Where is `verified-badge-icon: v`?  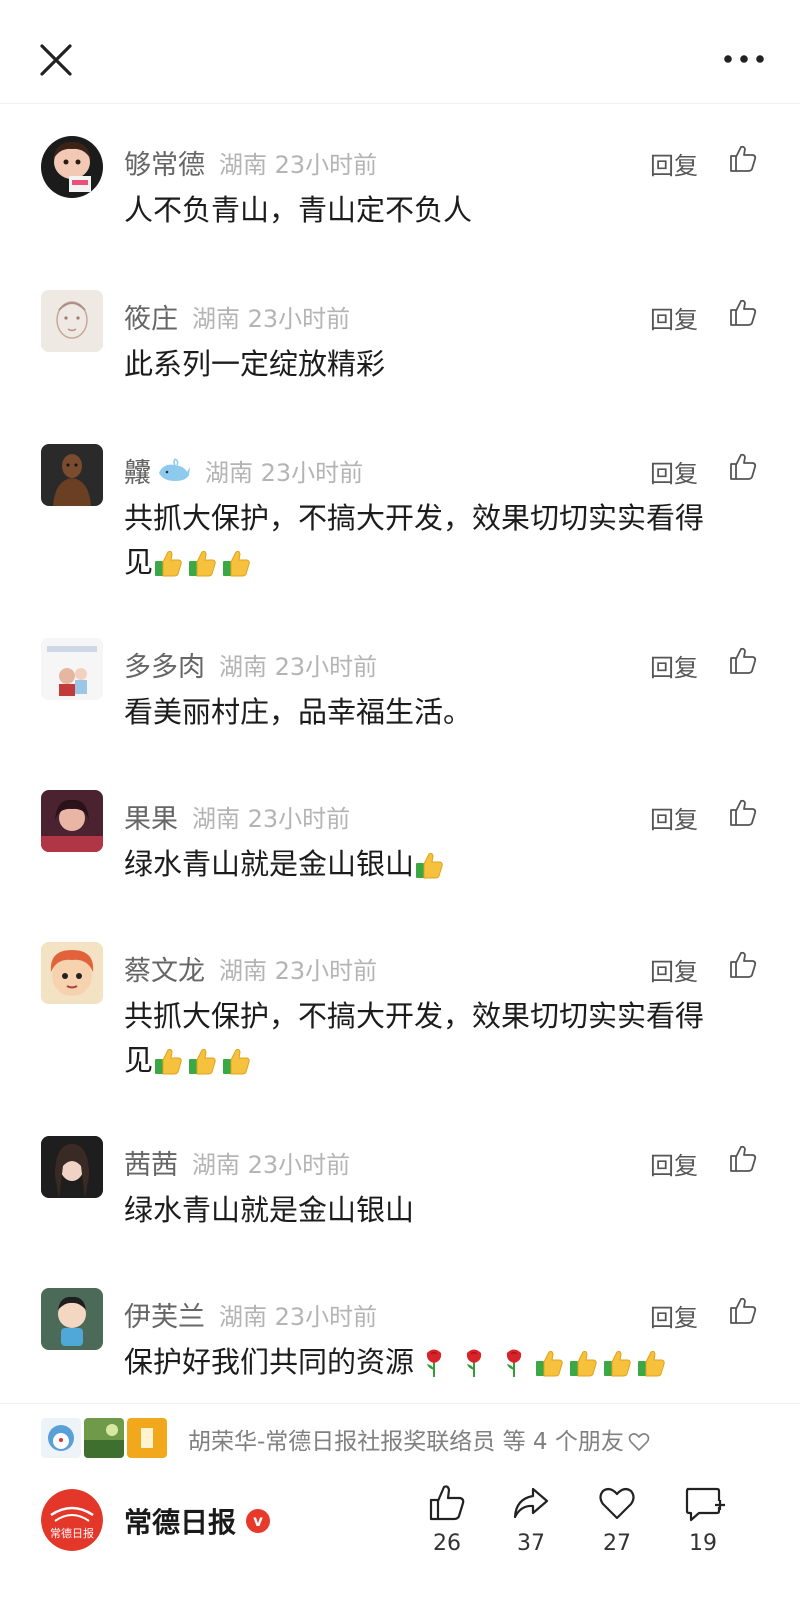 verified-badge-icon: v is located at coordinates (258, 1521).